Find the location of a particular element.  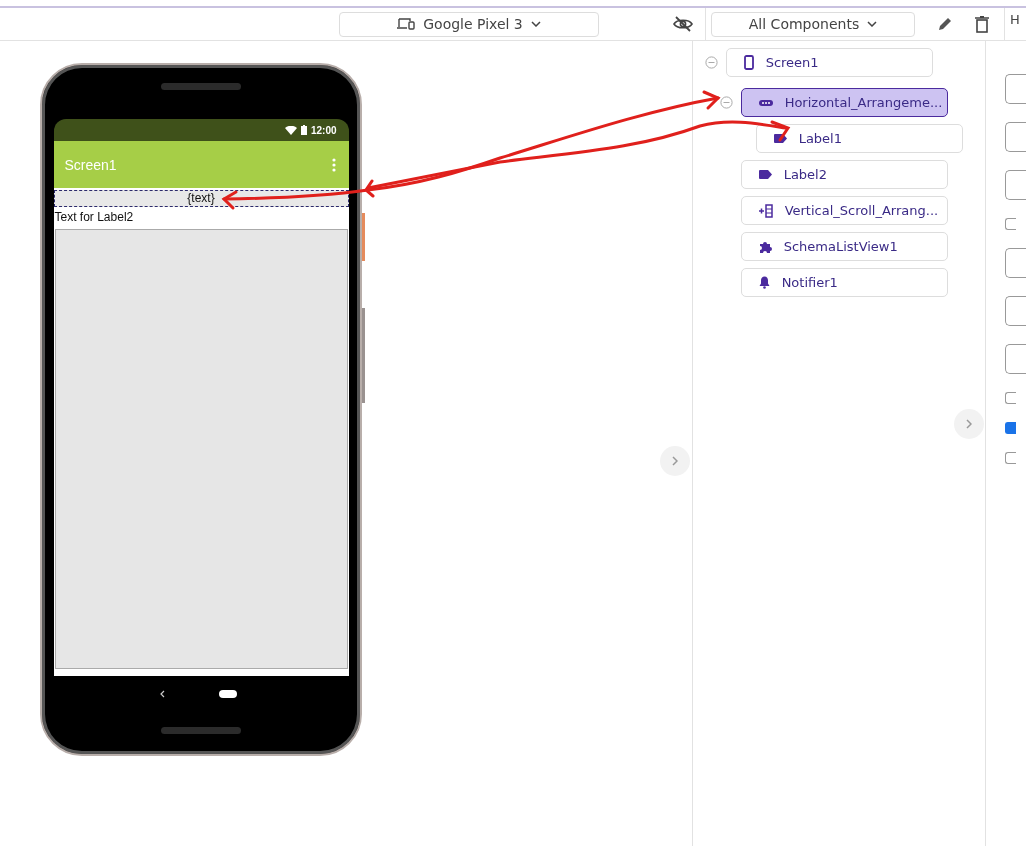

trash-icon is located at coordinates (982, 24).